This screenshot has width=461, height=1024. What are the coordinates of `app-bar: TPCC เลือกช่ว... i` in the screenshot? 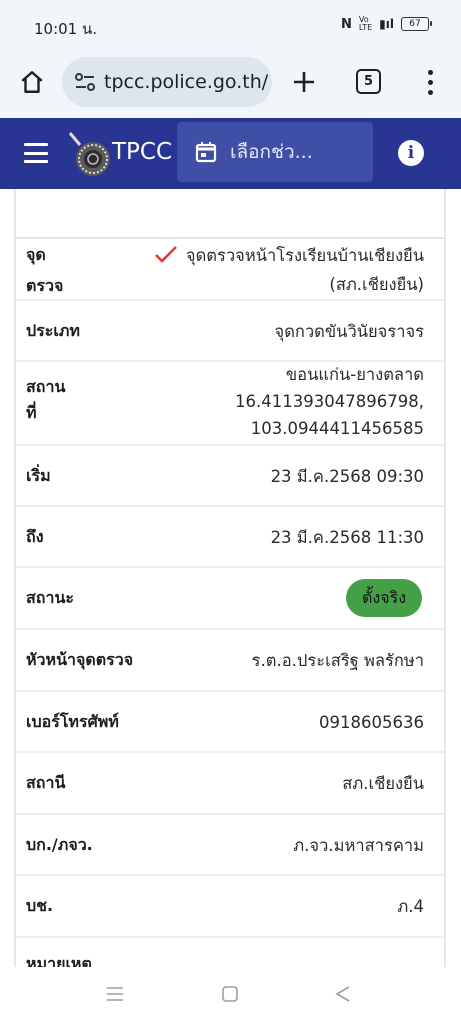 It's located at (230, 153).